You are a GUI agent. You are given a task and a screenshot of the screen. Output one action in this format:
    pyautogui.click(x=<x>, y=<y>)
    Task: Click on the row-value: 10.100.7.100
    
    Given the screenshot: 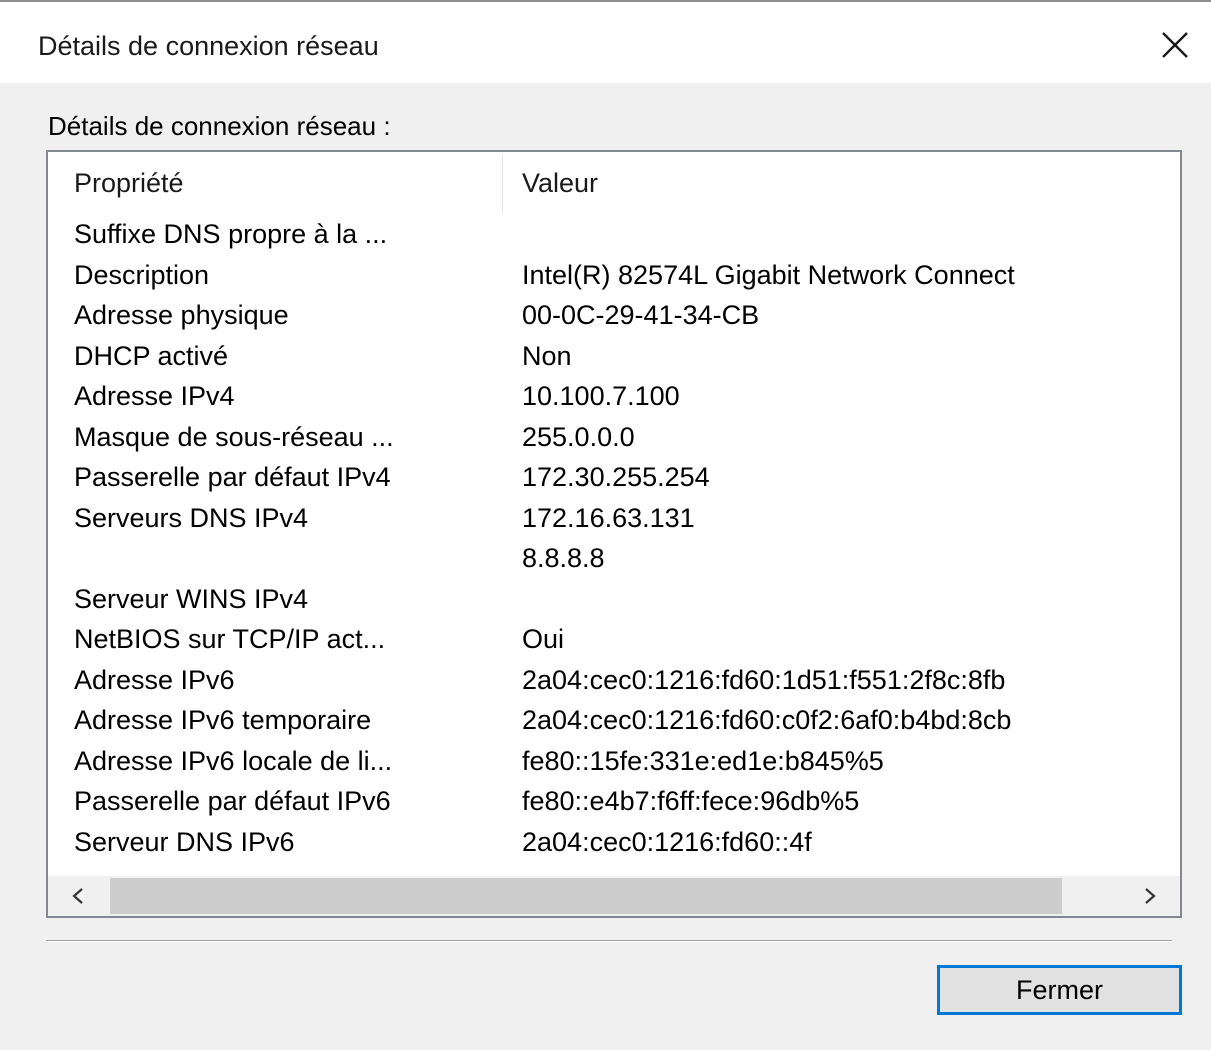 What is the action you would take?
    pyautogui.click(x=601, y=396)
    